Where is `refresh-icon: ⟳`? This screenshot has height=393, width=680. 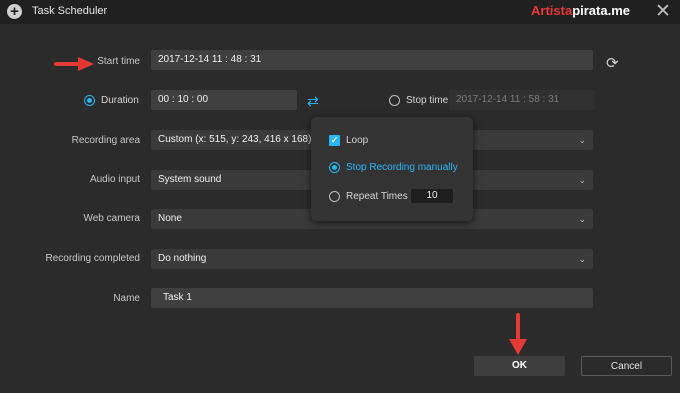
refresh-icon: ⟳ is located at coordinates (612, 63).